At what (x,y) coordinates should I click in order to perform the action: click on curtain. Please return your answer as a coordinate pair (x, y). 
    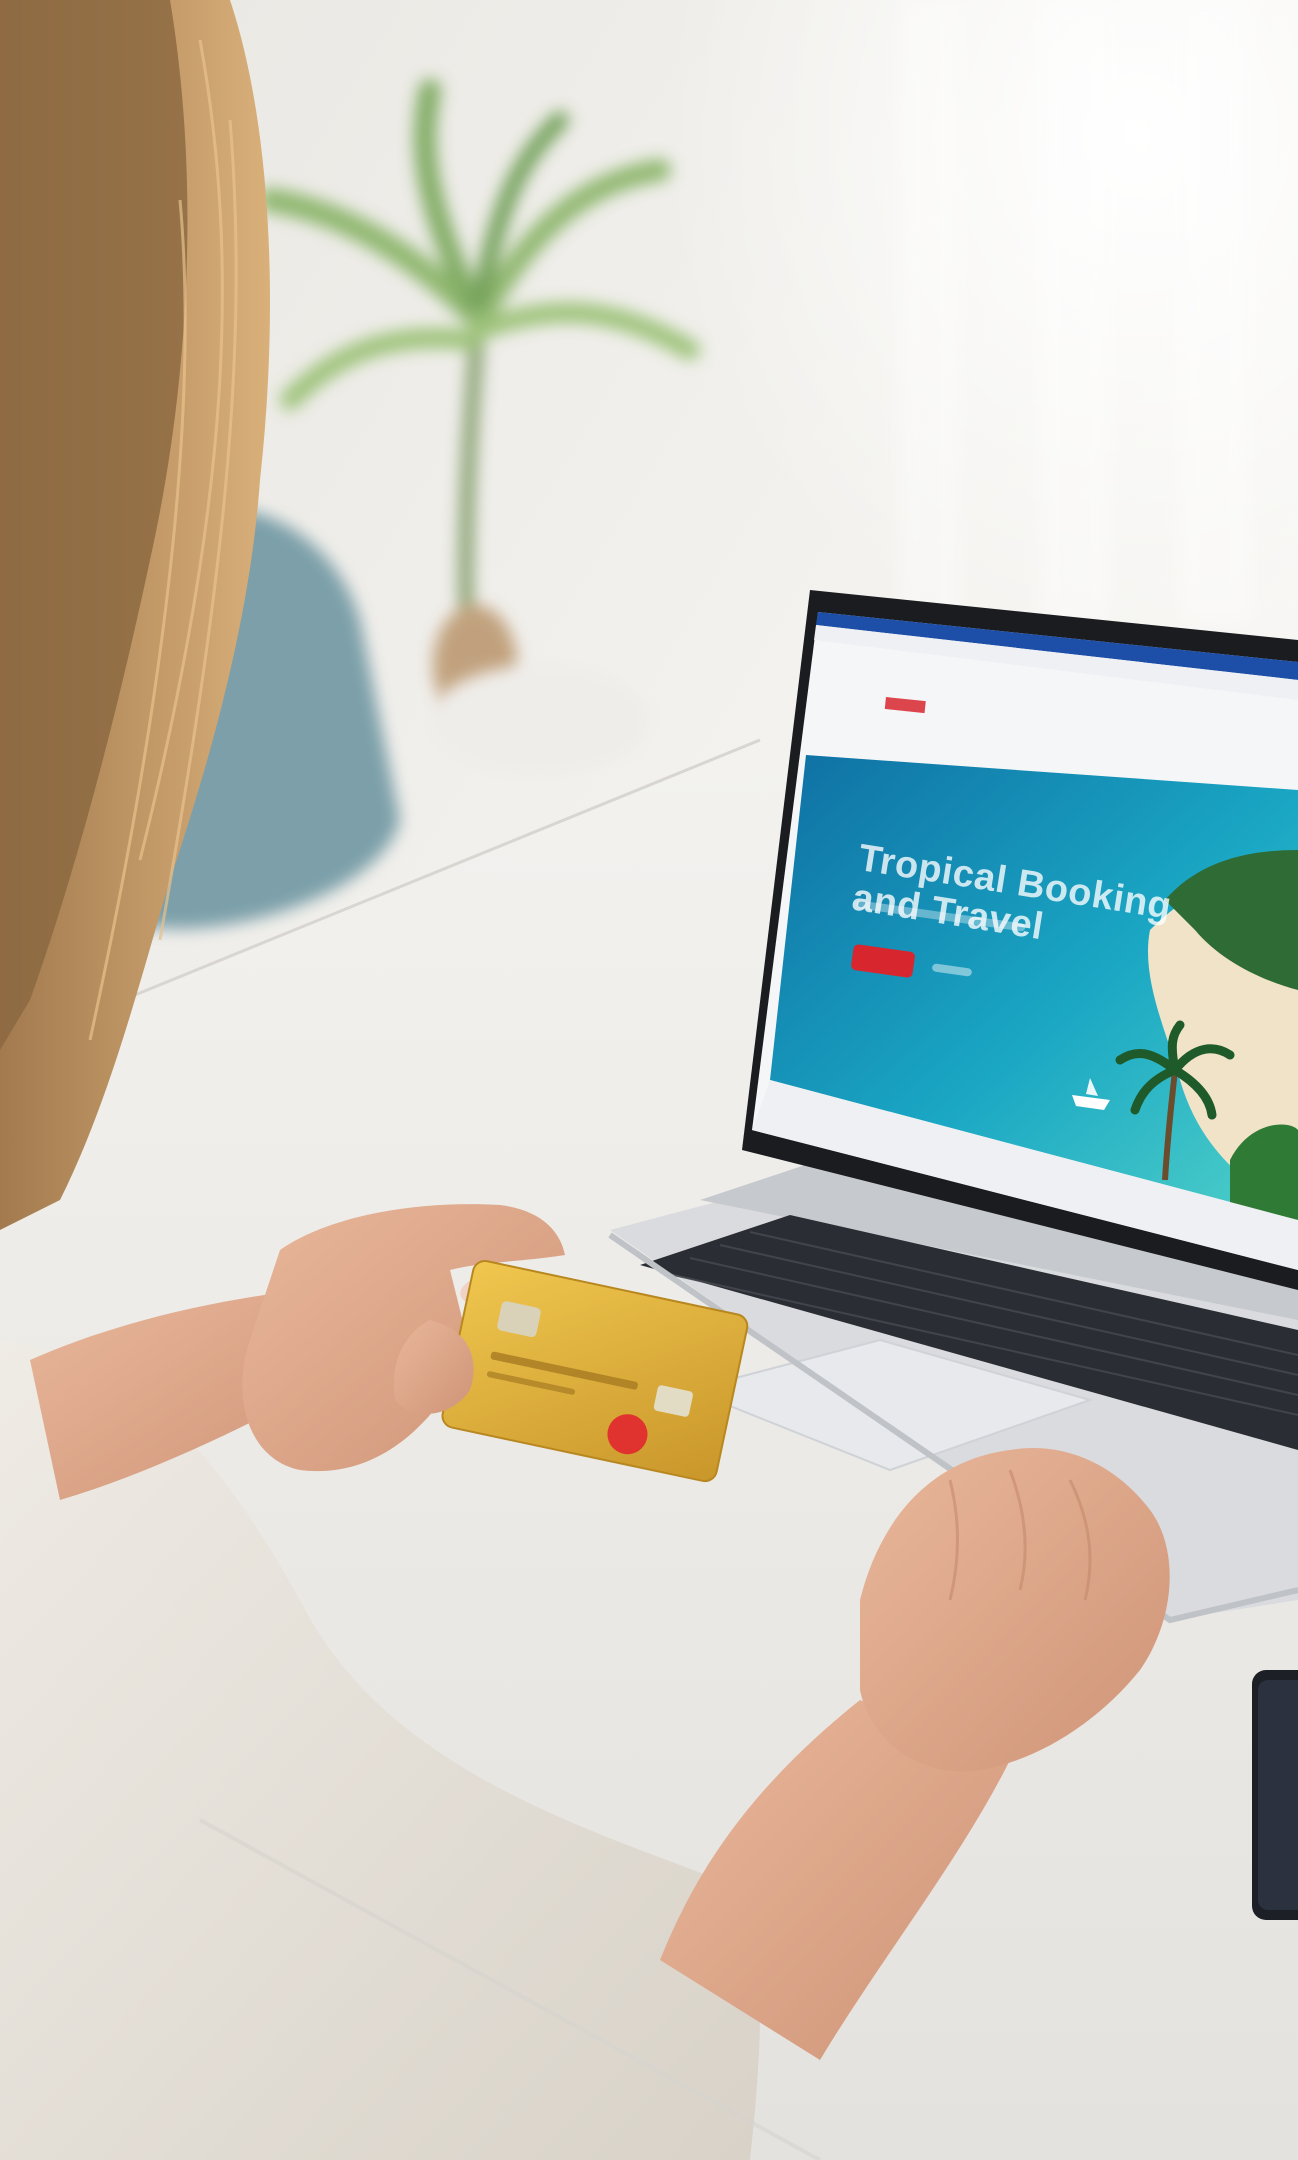
    Looking at the image, I should click on (1075, 310).